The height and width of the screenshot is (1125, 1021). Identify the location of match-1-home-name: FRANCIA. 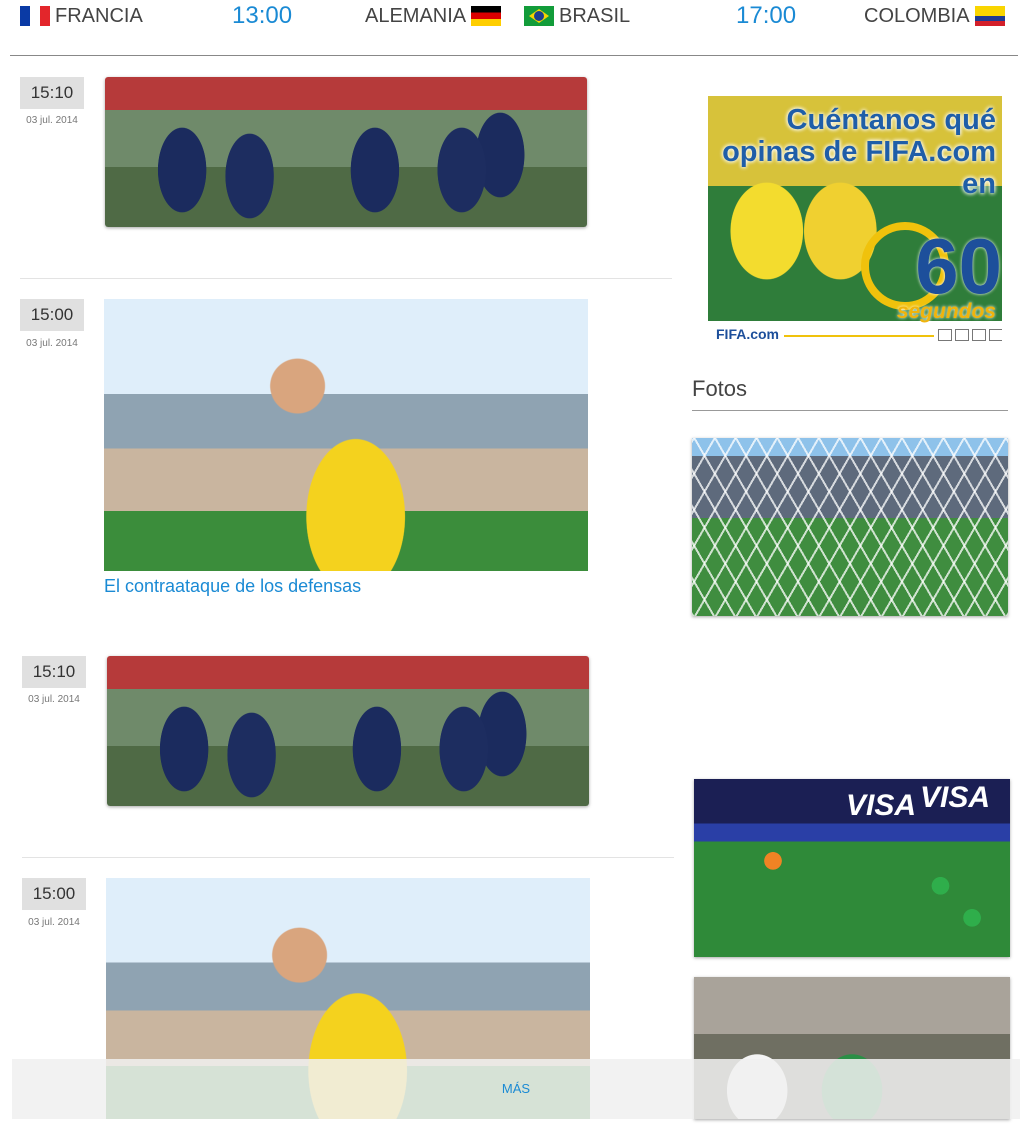
(99, 15).